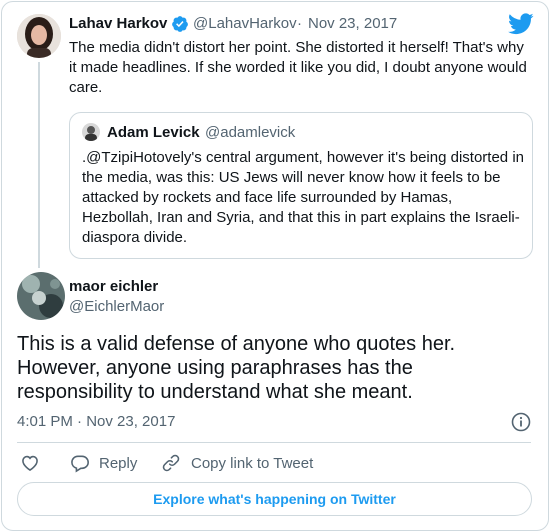  I want to click on avatar-adam-levick, so click(91, 132).